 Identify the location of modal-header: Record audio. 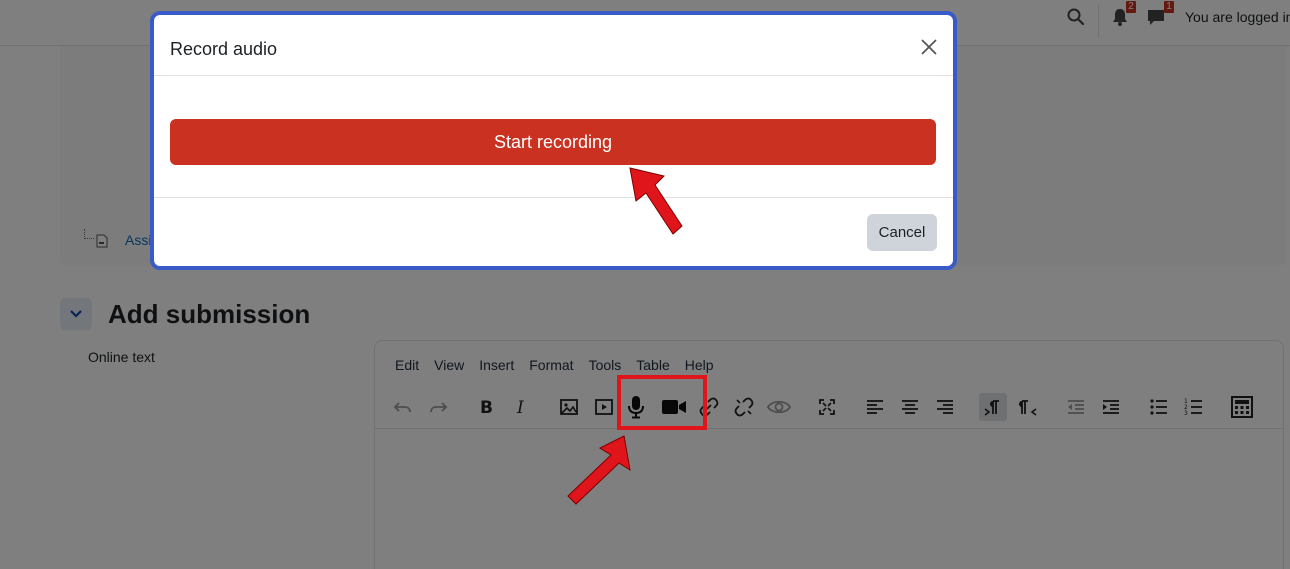
(553, 45).